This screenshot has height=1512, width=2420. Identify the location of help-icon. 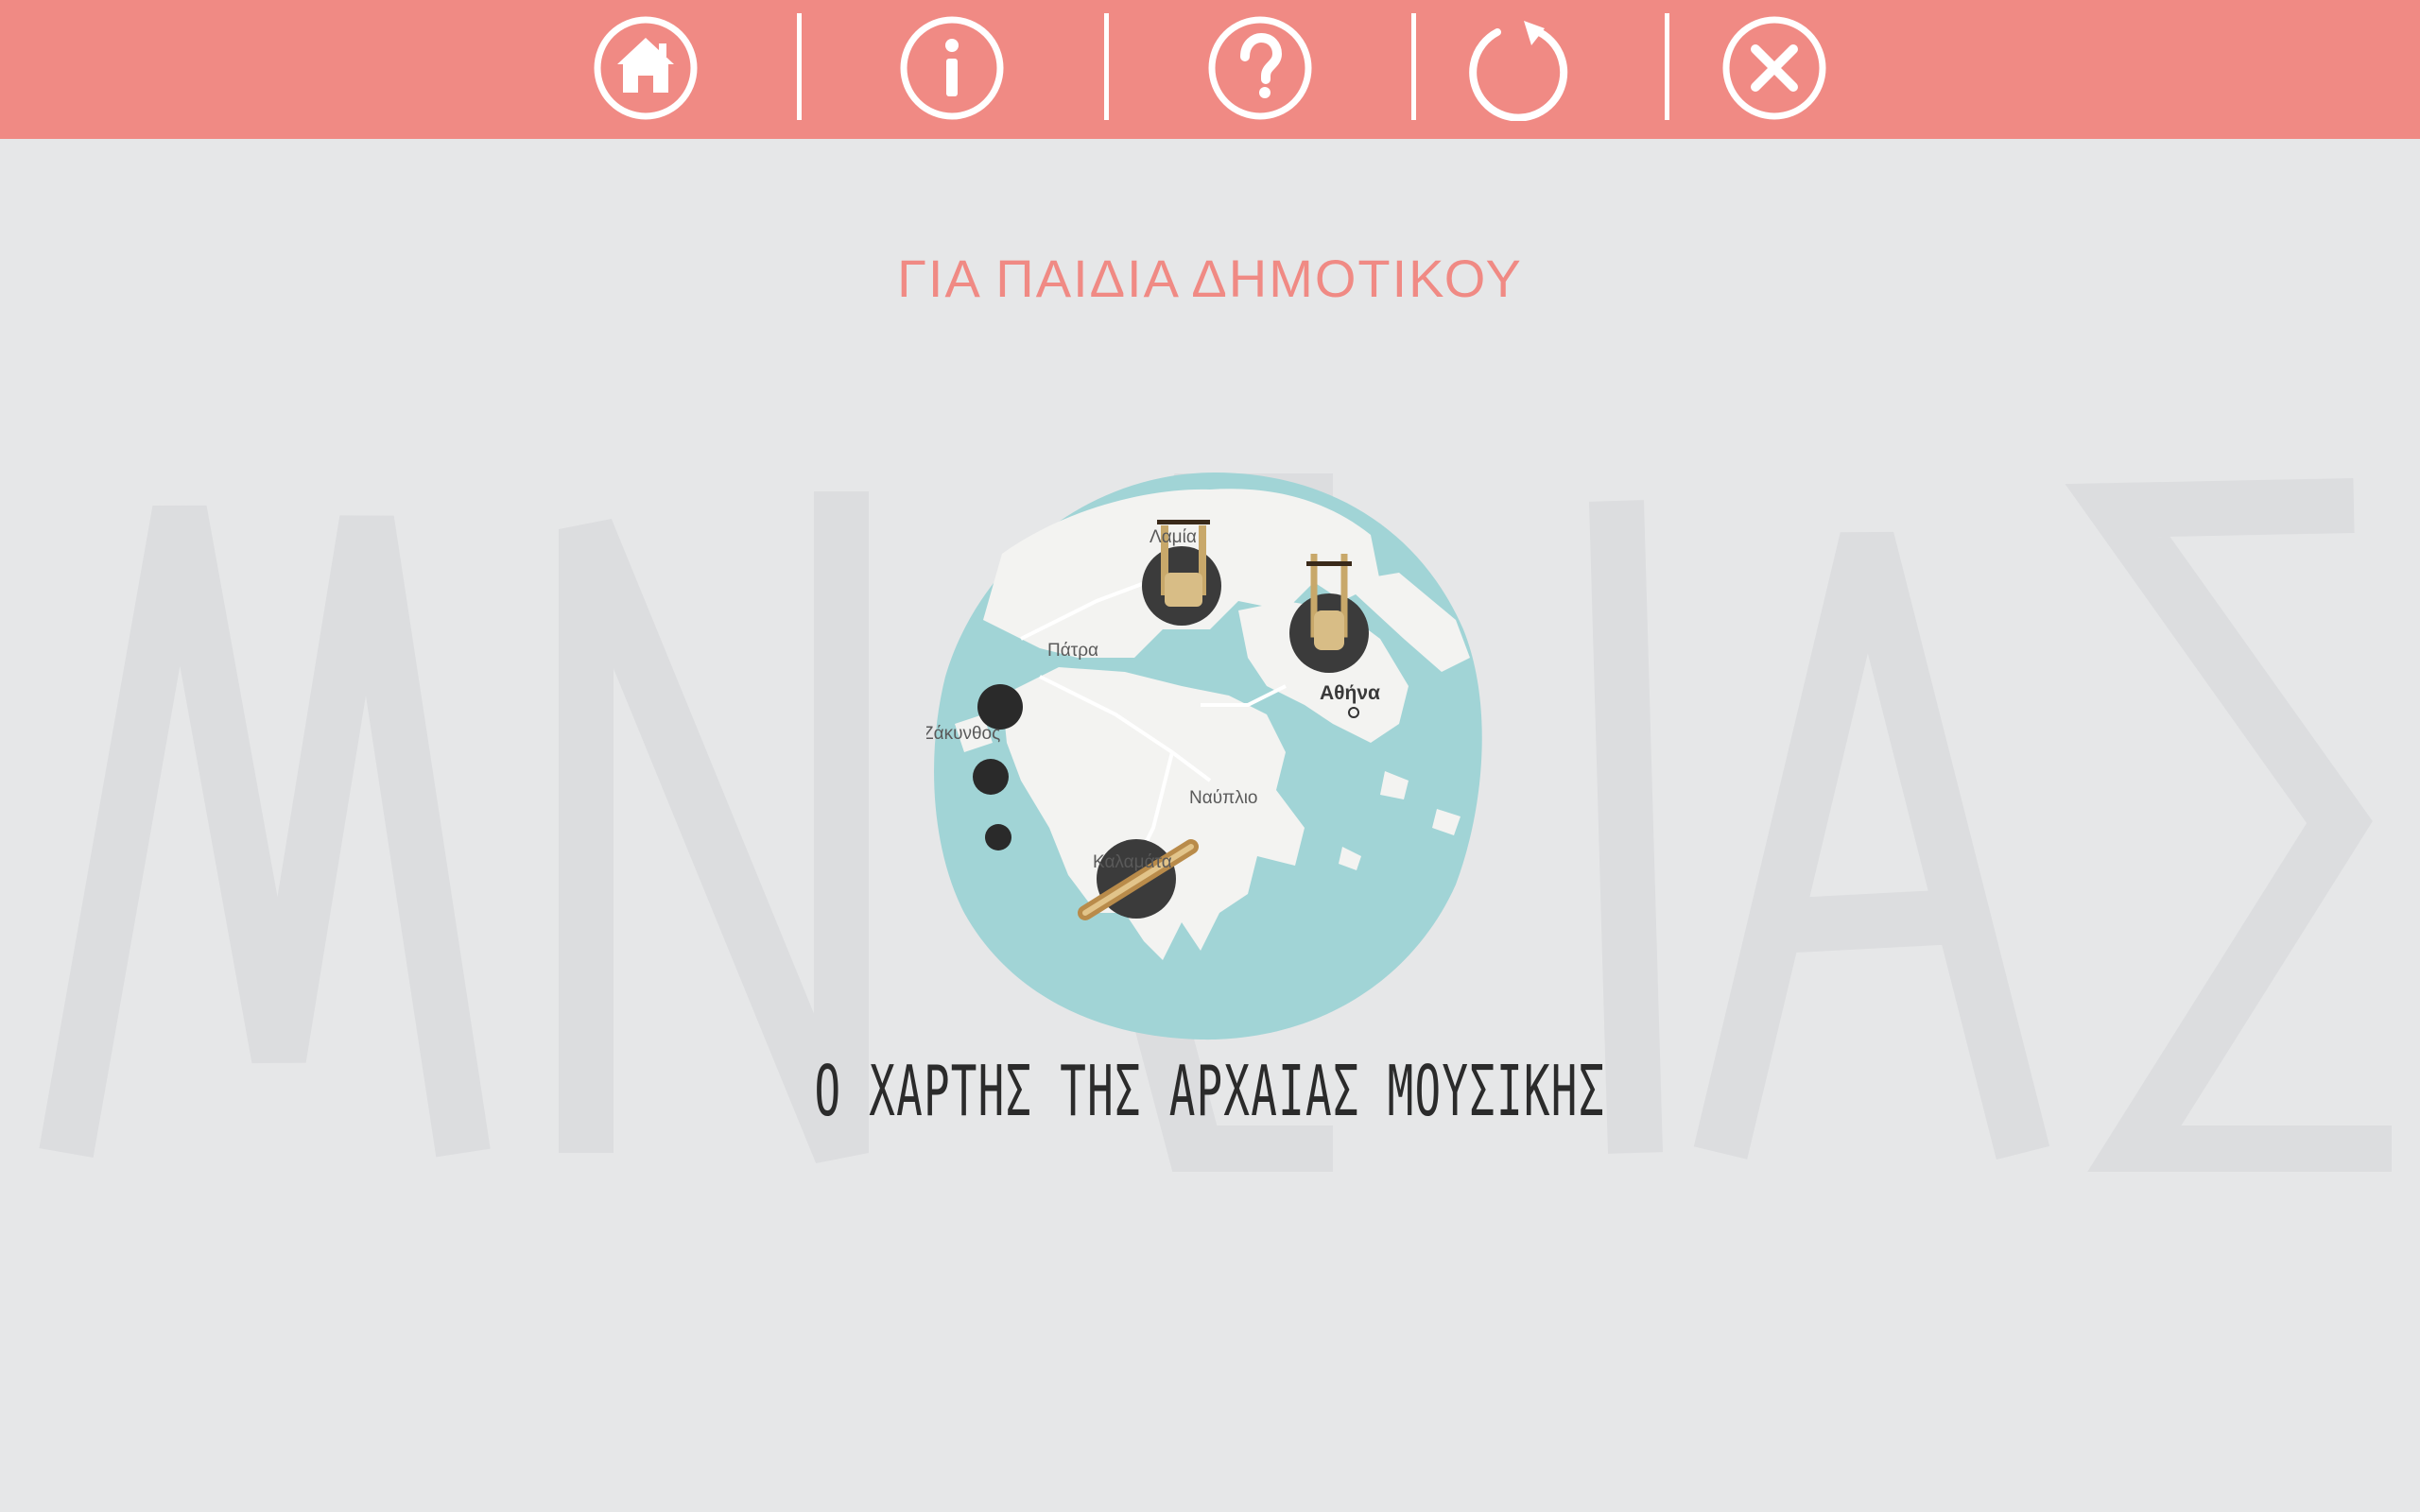
(1260, 68).